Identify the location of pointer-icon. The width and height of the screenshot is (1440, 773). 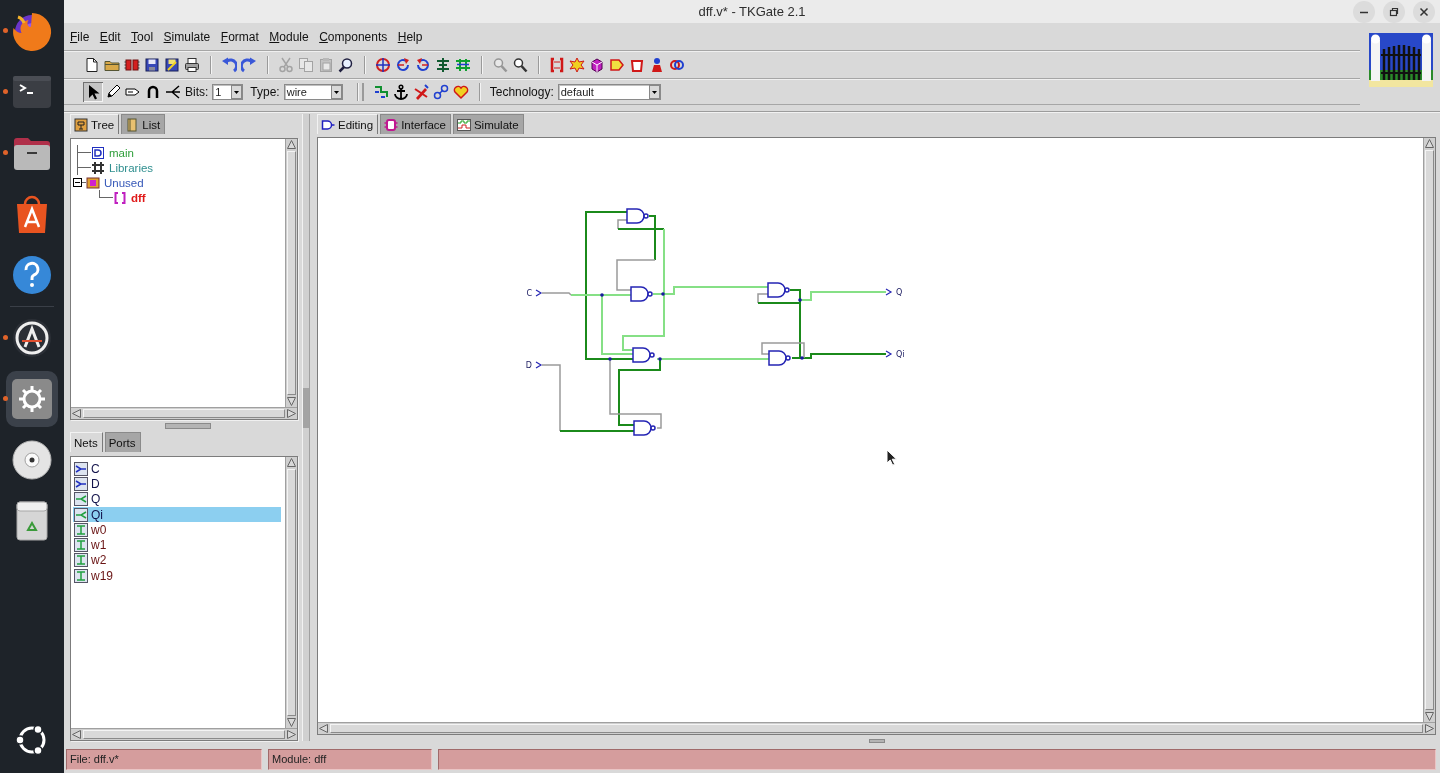
(93, 92).